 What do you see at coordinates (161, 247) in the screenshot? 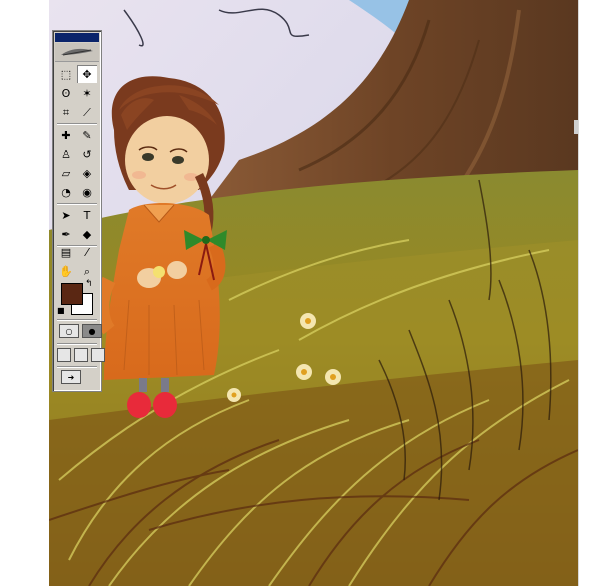
I see `girl-figure` at bounding box center [161, 247].